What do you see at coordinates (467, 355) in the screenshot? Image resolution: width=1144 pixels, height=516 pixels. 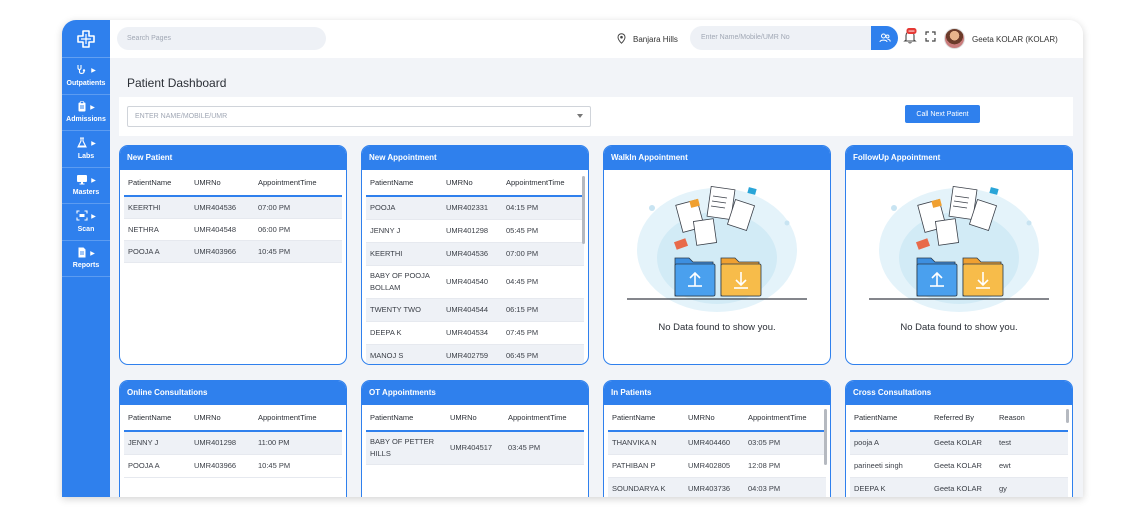 I see `table-cell: UMR402759` at bounding box center [467, 355].